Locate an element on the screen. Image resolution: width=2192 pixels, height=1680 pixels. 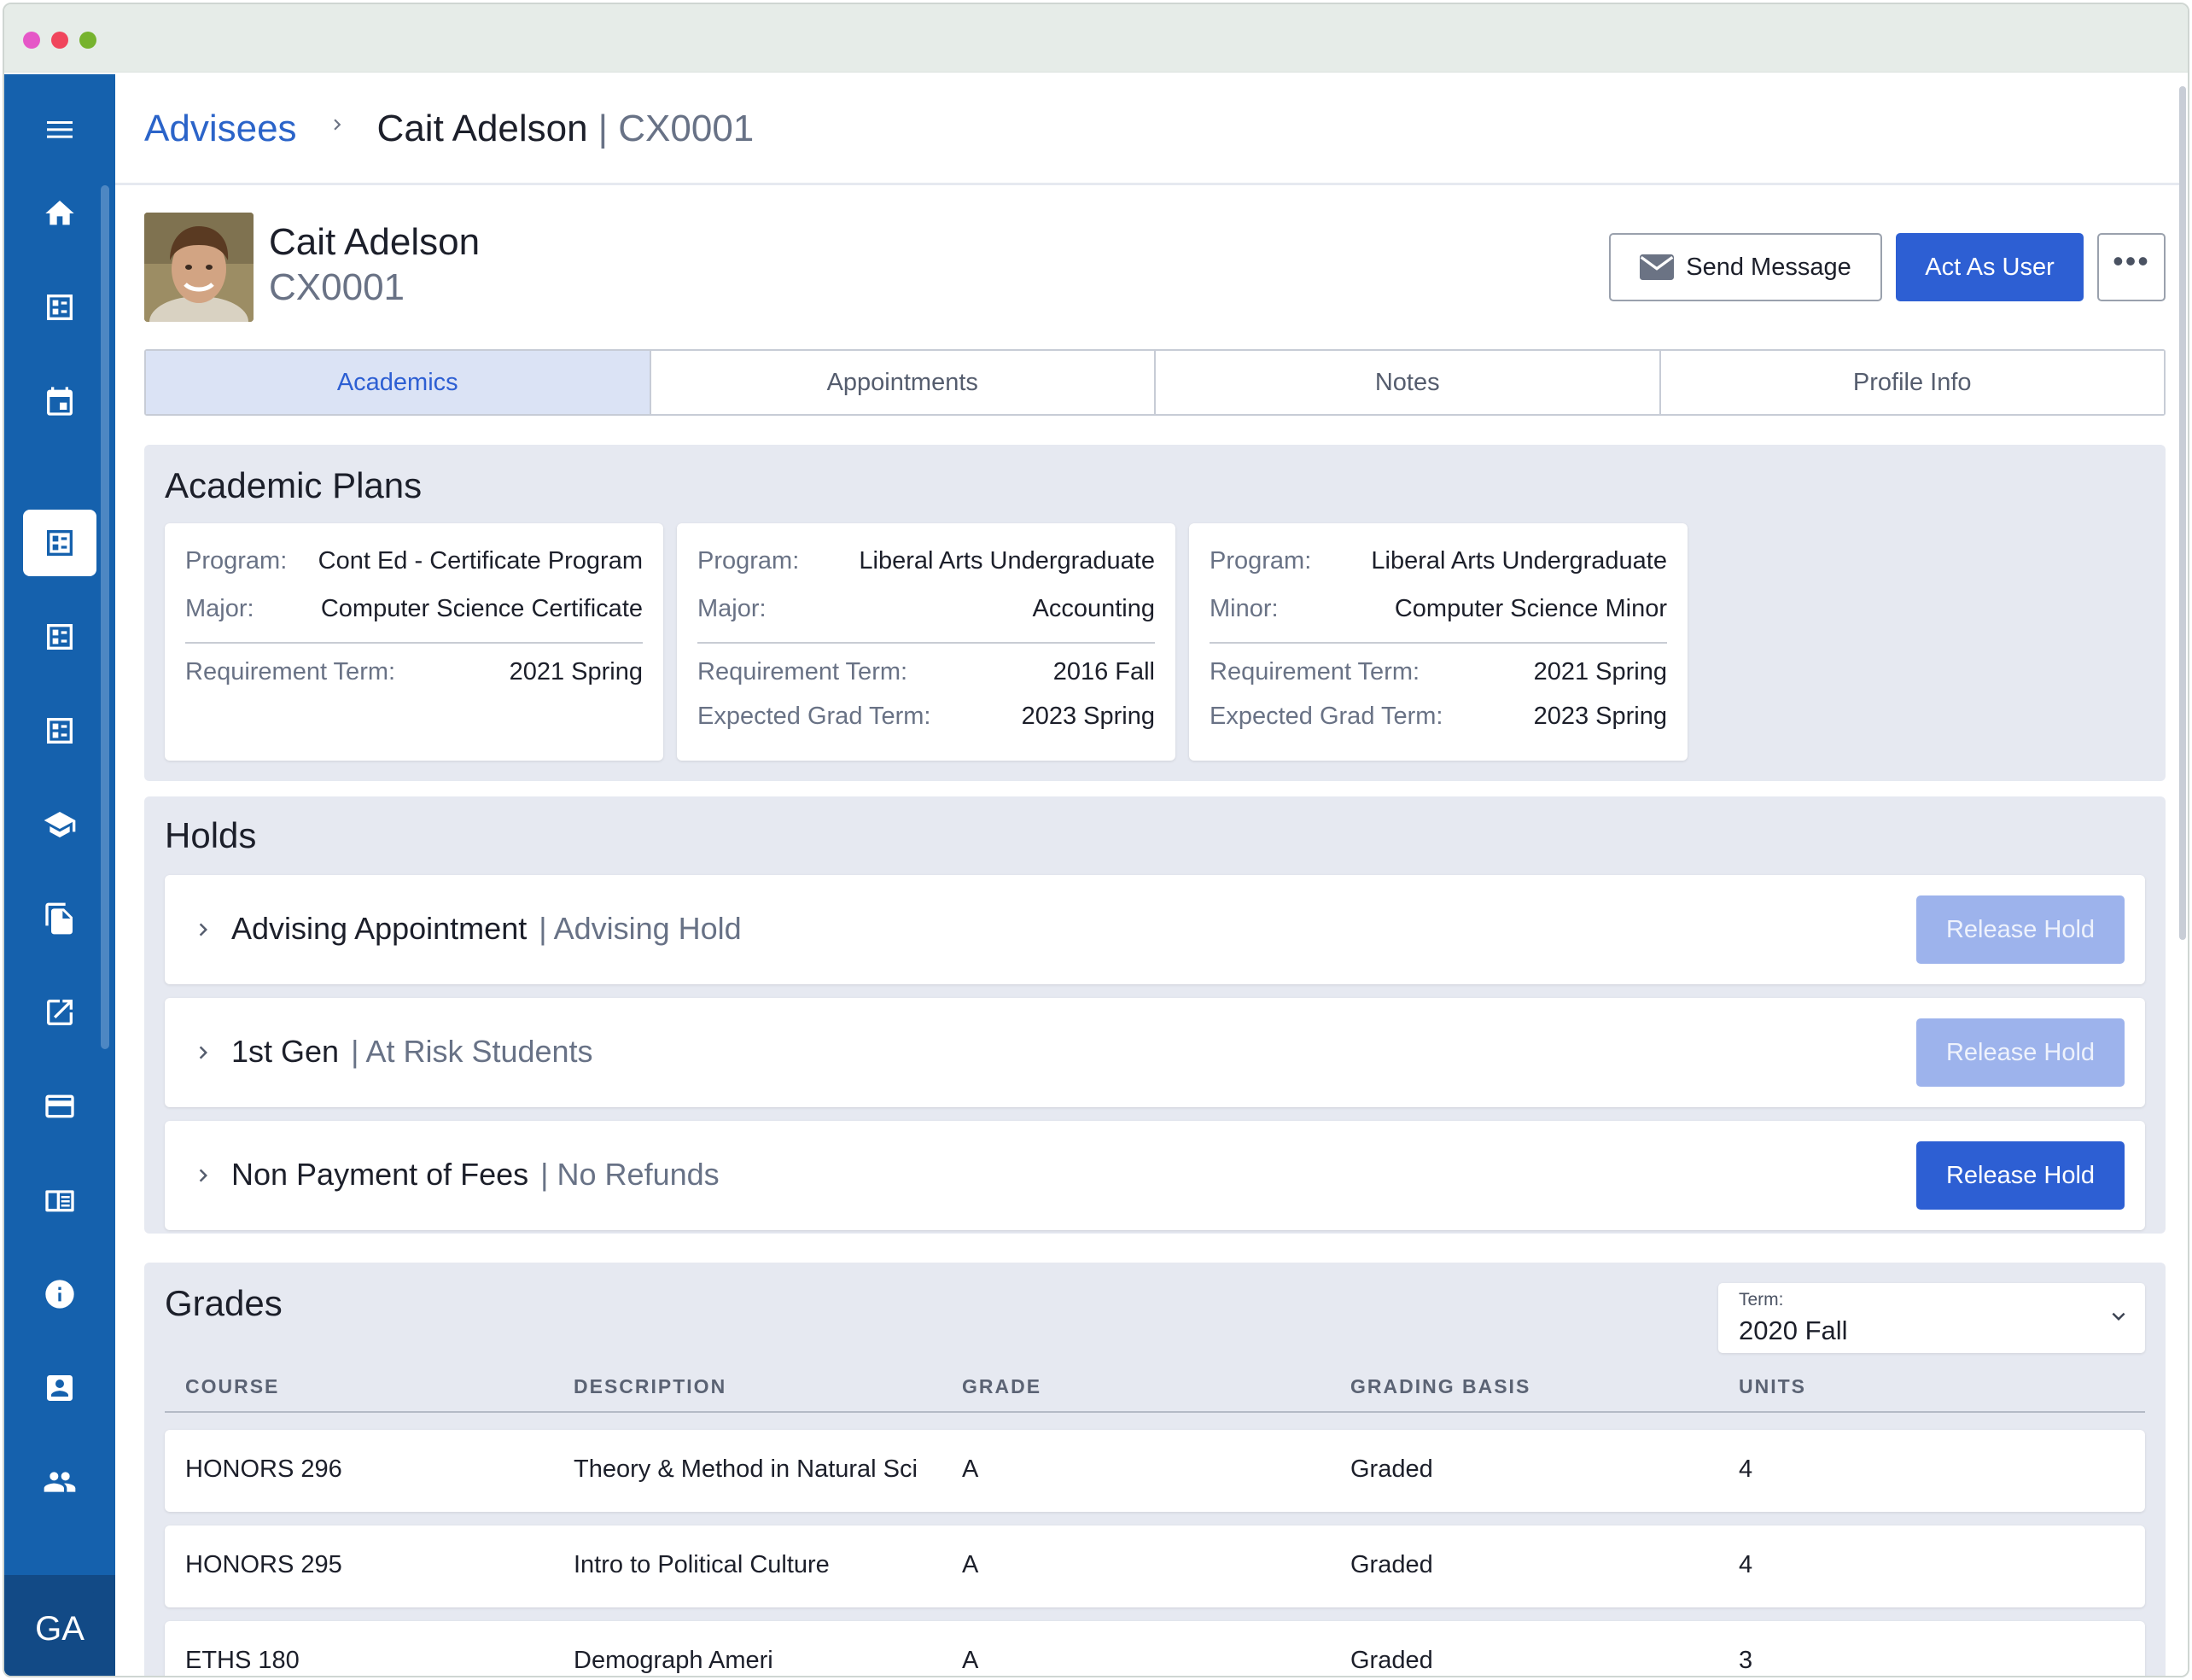
act-as-user-button: Act As User is located at coordinates (1990, 267).